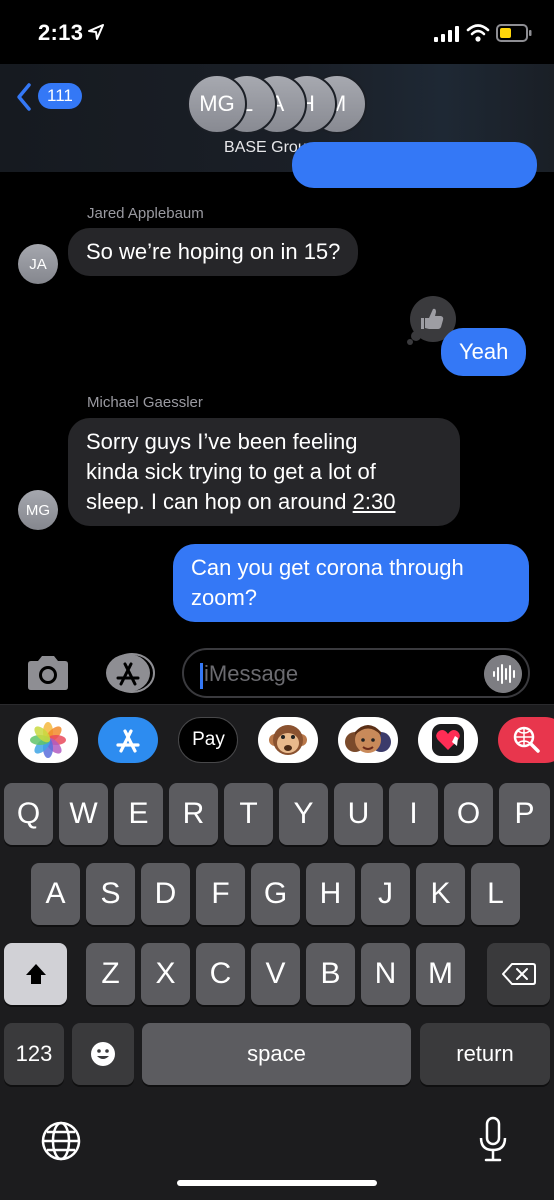 The image size is (554, 1200). Describe the element at coordinates (61, 32) in the screenshot. I see `status-time: 2:13` at that location.